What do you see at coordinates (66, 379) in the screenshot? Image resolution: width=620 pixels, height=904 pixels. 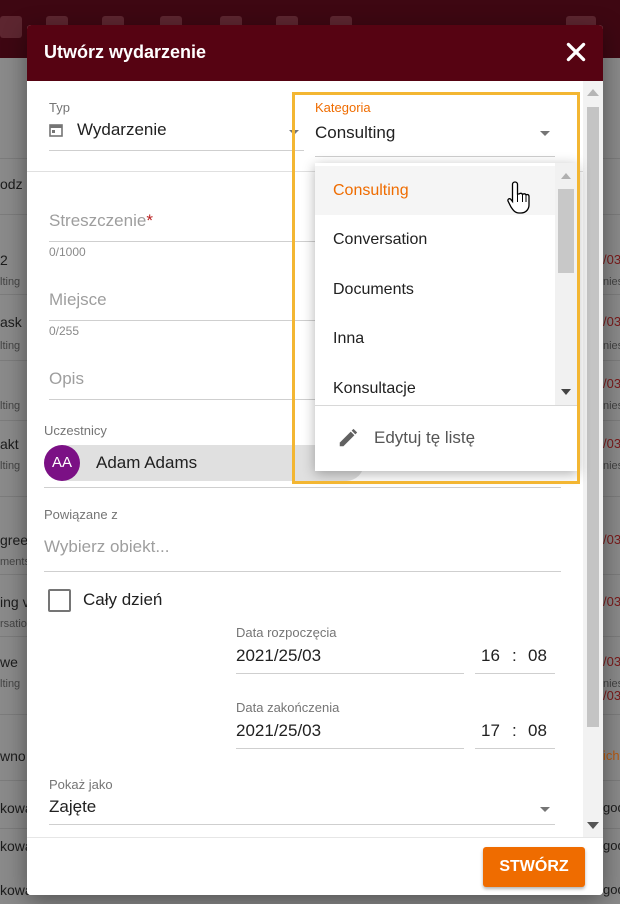 I see `description-input: Opis` at bounding box center [66, 379].